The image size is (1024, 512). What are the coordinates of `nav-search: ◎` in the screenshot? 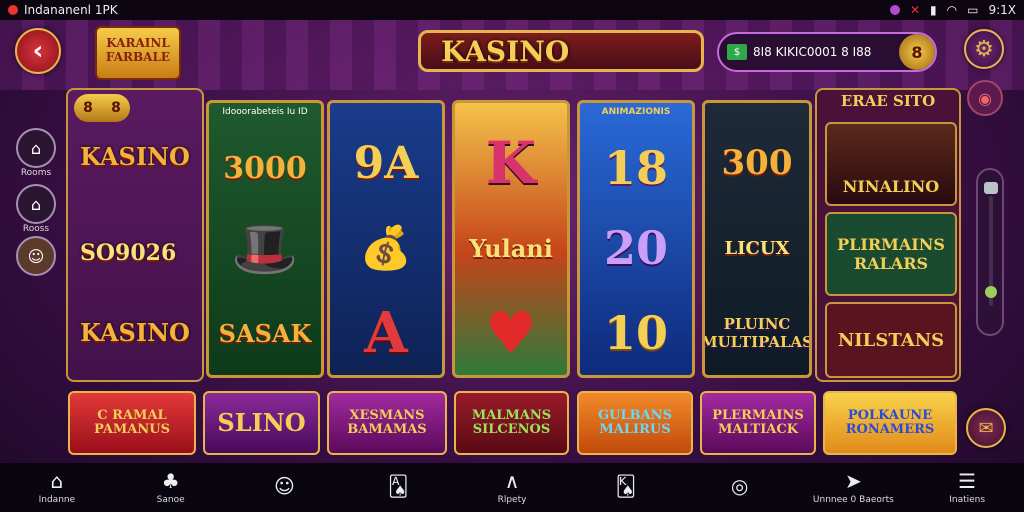 It's located at (740, 487).